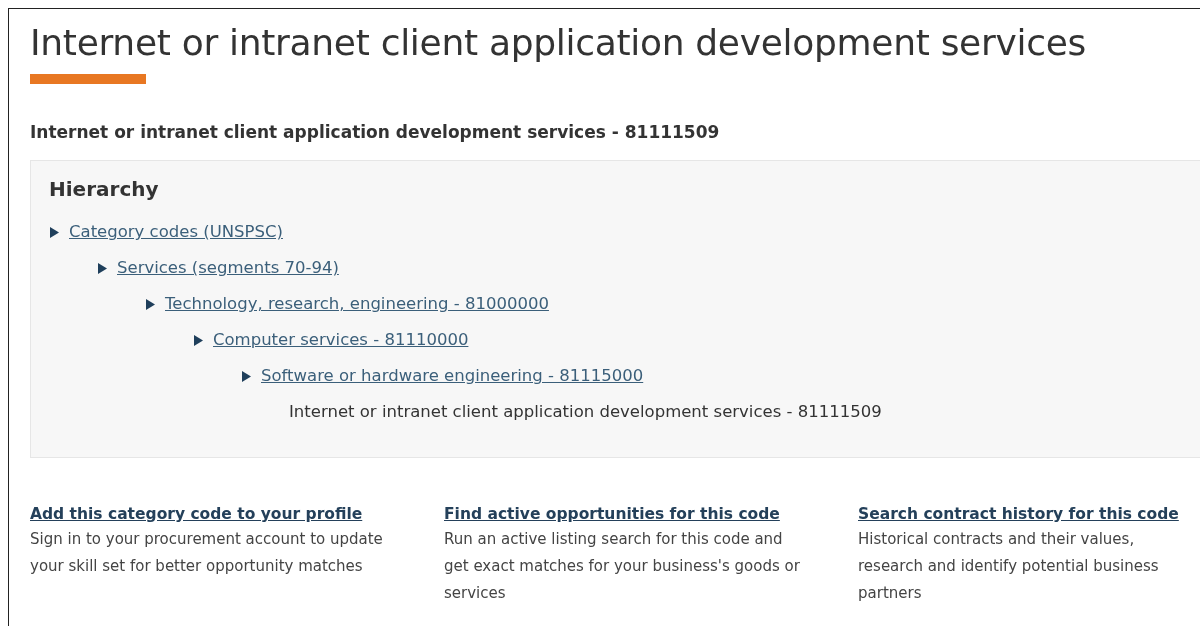 This screenshot has width=1200, height=626. I want to click on action-link: Search contract history for this code, so click(1018, 513).